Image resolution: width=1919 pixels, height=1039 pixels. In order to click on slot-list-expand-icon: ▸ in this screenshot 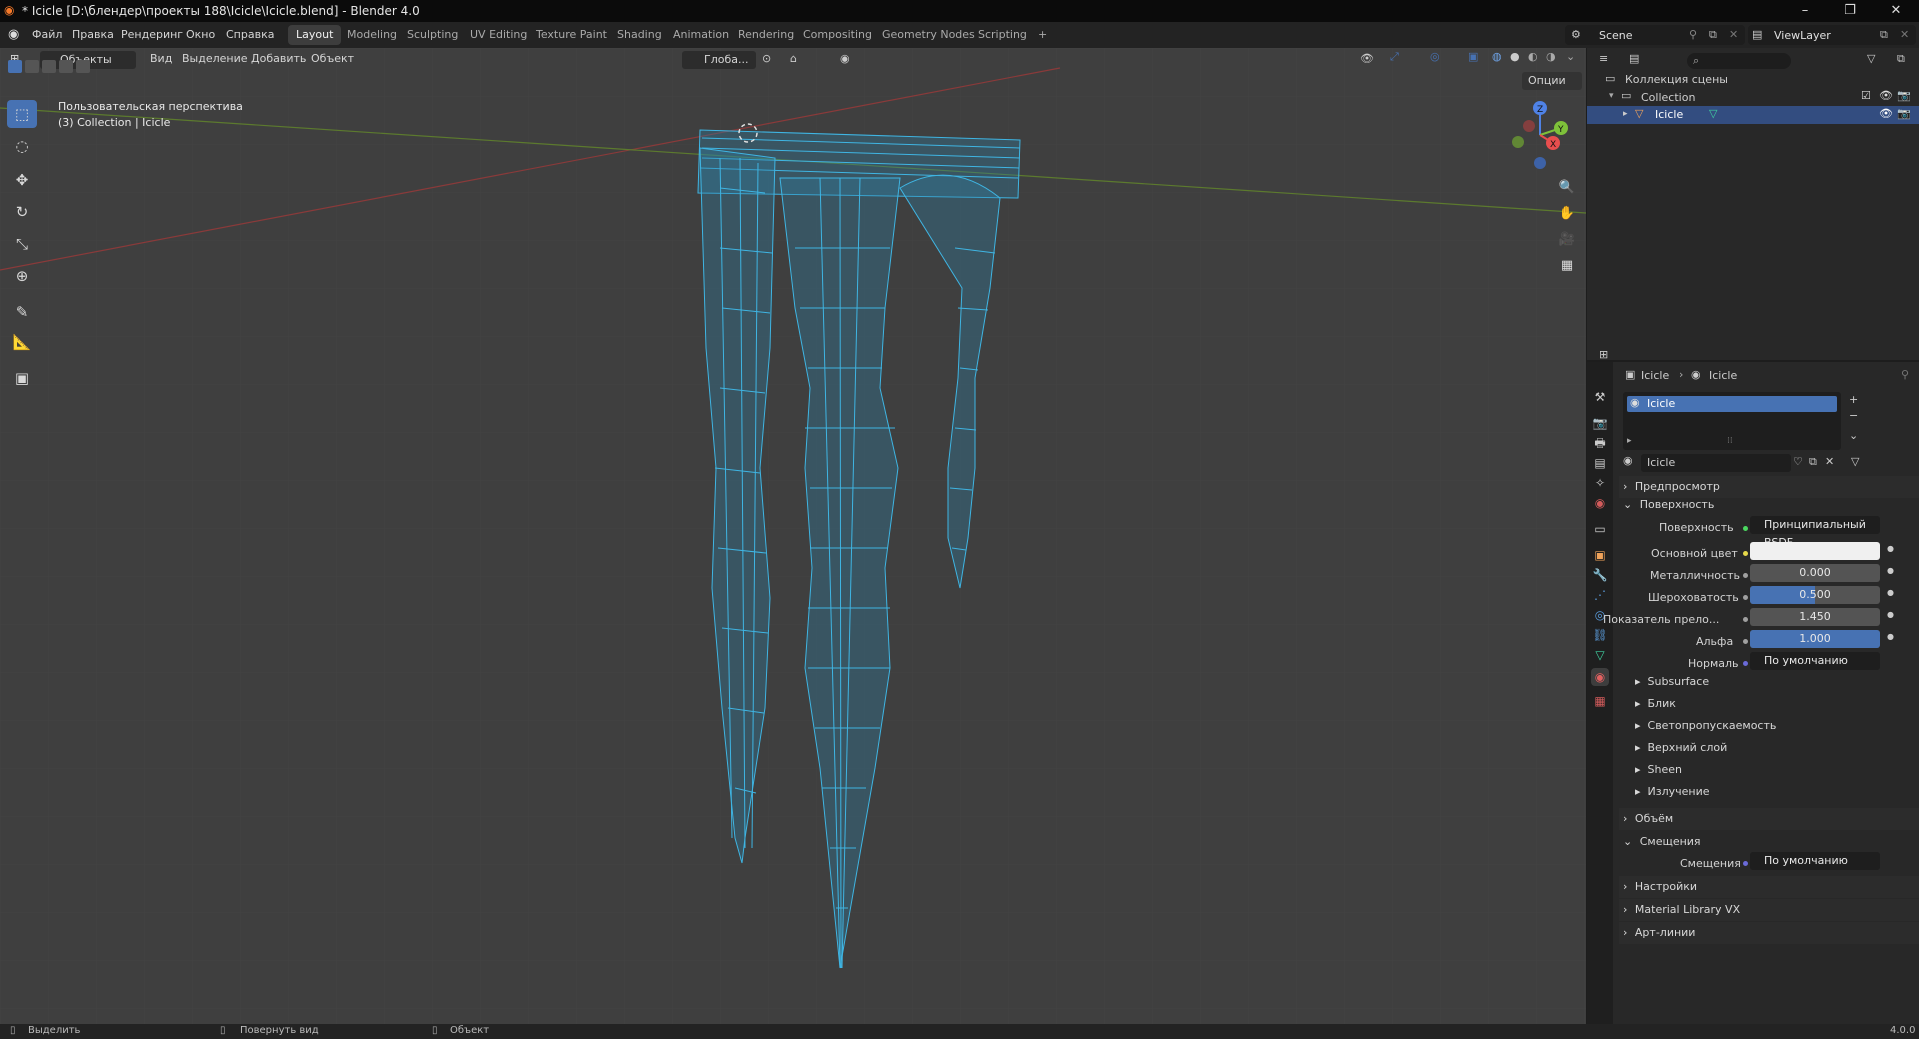, I will do `click(1629, 441)`.